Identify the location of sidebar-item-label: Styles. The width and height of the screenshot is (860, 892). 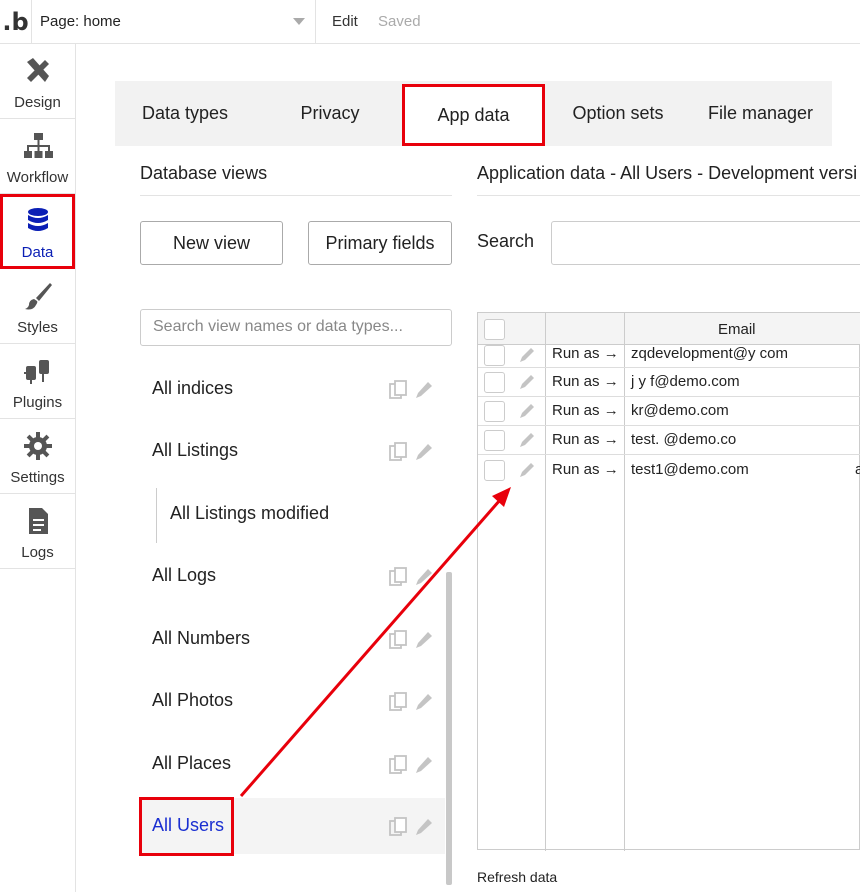
(37, 327).